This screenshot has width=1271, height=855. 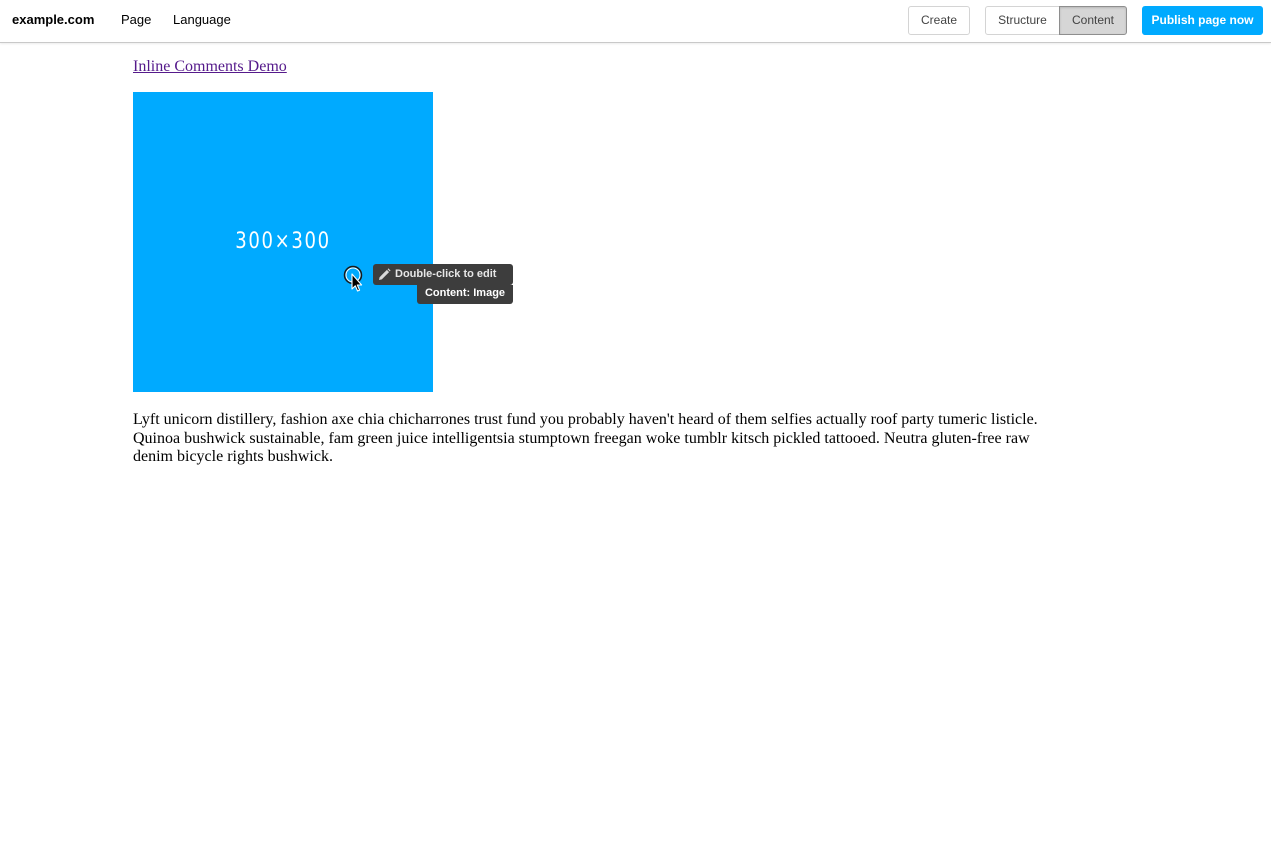 I want to click on site-brand: example.com, so click(x=53, y=20).